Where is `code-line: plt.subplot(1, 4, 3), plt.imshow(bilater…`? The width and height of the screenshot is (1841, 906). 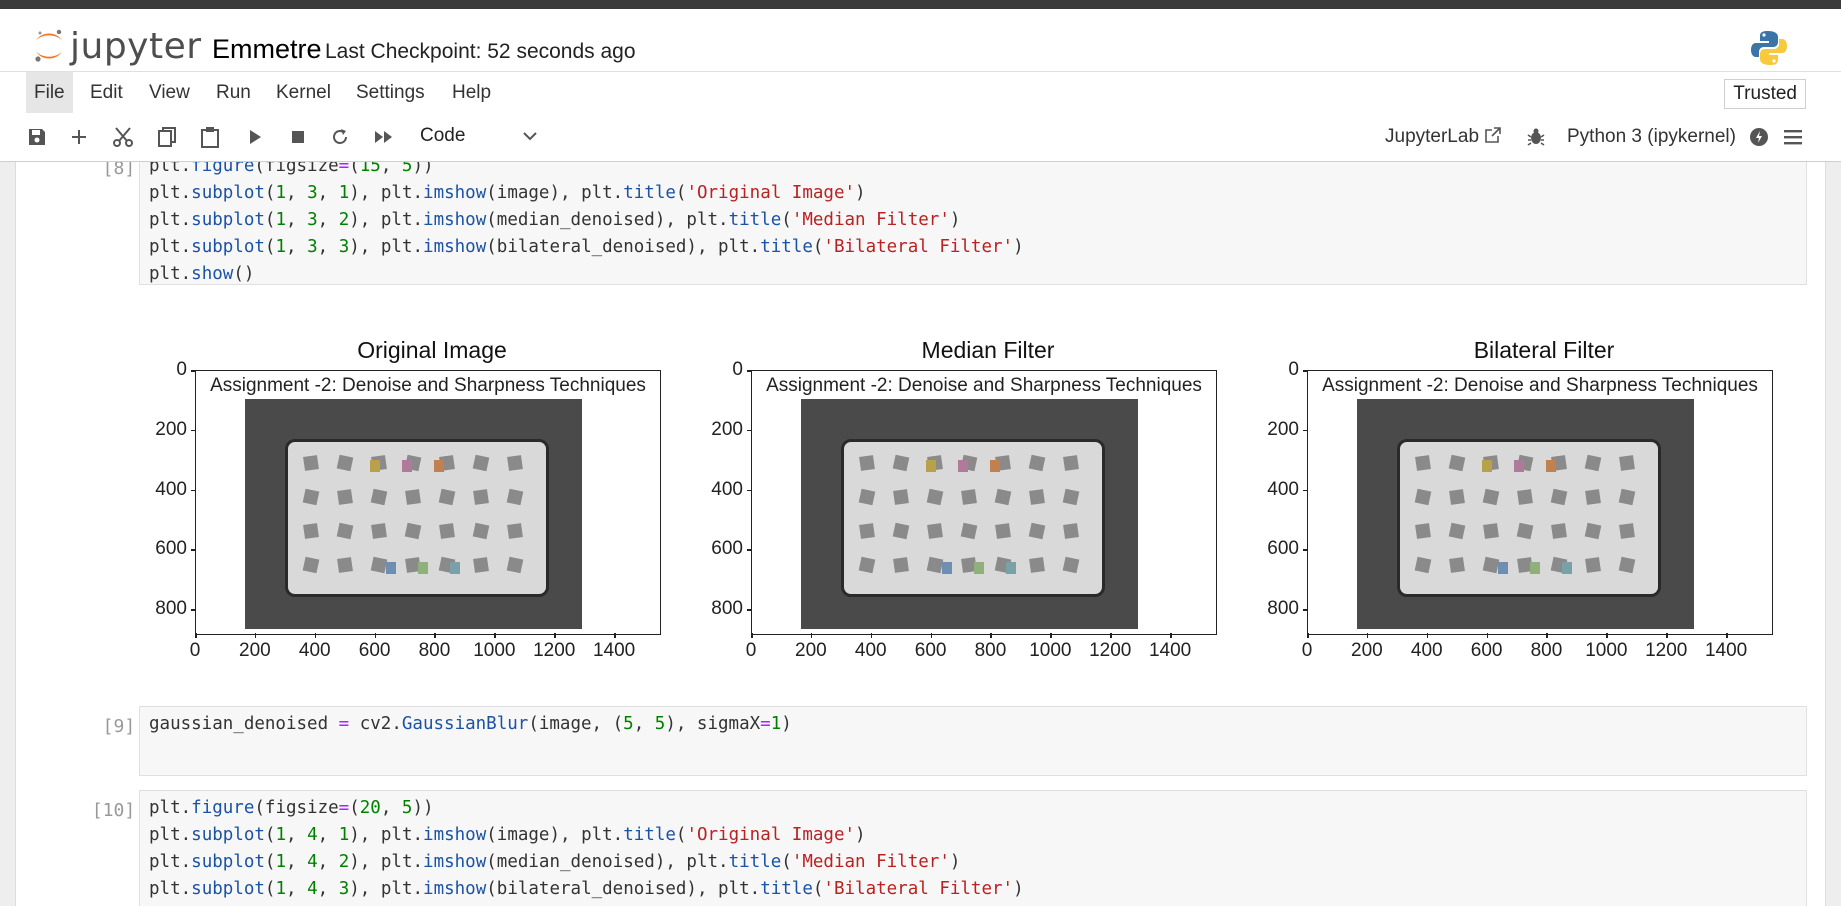 code-line: plt.subplot(1, 4, 3), plt.imshow(bilater… is located at coordinates (586, 889).